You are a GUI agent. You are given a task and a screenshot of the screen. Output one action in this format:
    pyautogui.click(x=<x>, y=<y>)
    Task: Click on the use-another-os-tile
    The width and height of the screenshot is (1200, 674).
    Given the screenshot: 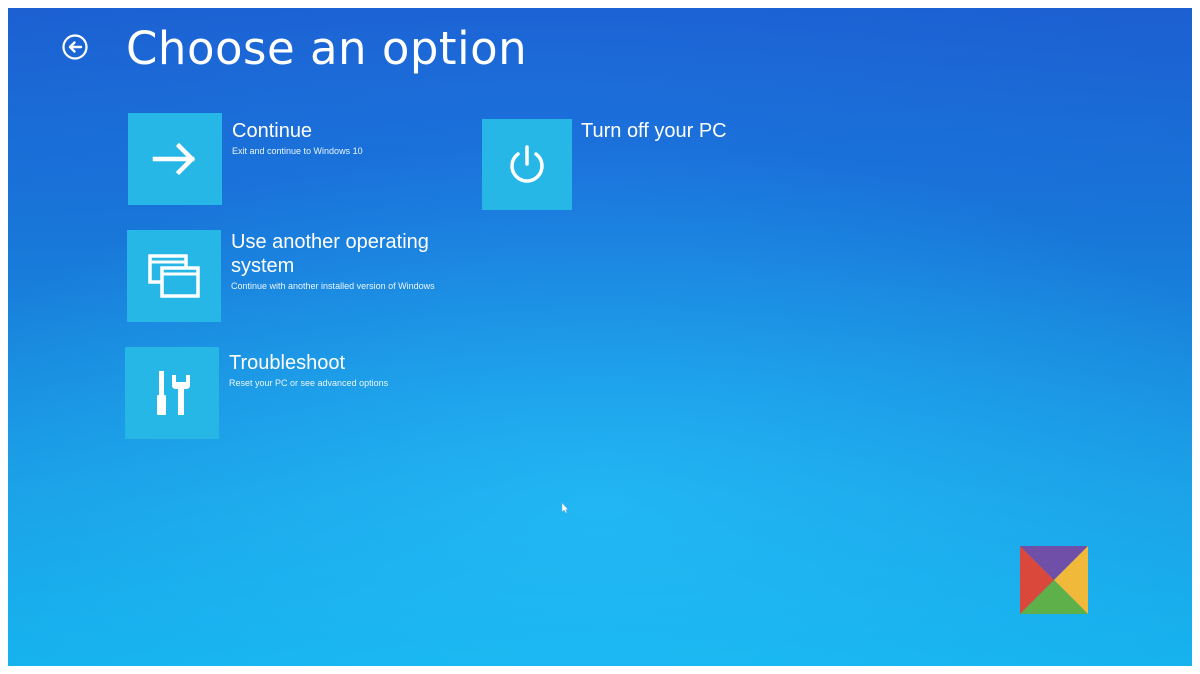 What is the action you would take?
    pyautogui.click(x=174, y=276)
    